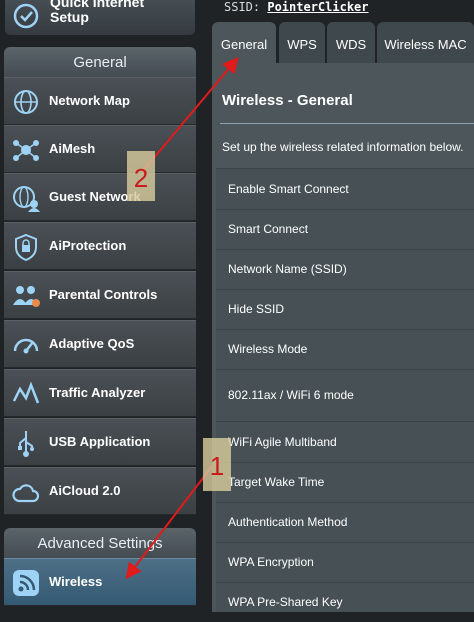  I want to click on setting-label: WPA Encryption, so click(271, 562).